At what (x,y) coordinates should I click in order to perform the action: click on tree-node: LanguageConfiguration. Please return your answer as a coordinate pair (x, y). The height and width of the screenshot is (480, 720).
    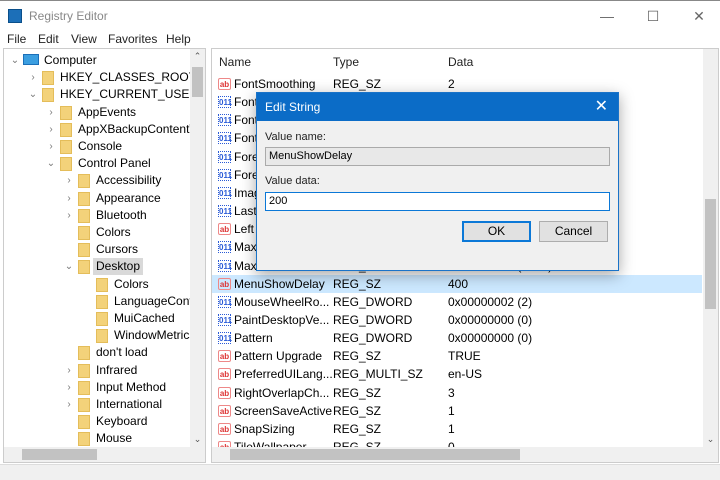
    Looking at the image, I should click on (104, 301).